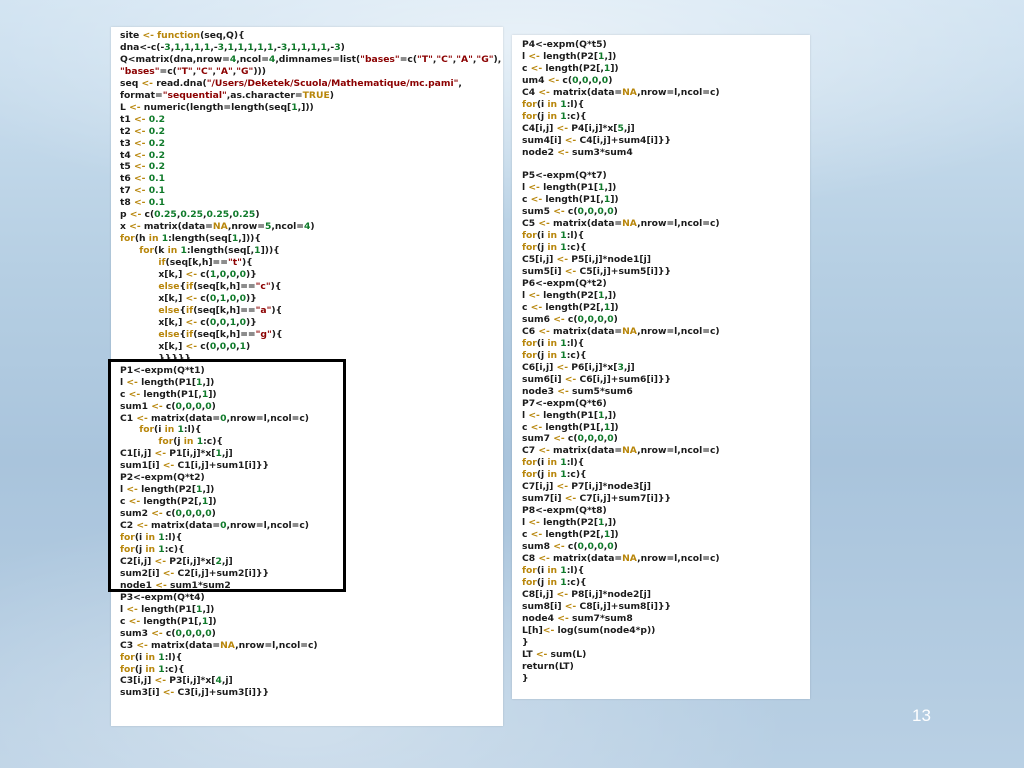 The height and width of the screenshot is (768, 1024). Describe the element at coordinates (310, 108) in the screenshot. I see `code-line: L <- numeric(length=length(seq[1,]))` at that location.